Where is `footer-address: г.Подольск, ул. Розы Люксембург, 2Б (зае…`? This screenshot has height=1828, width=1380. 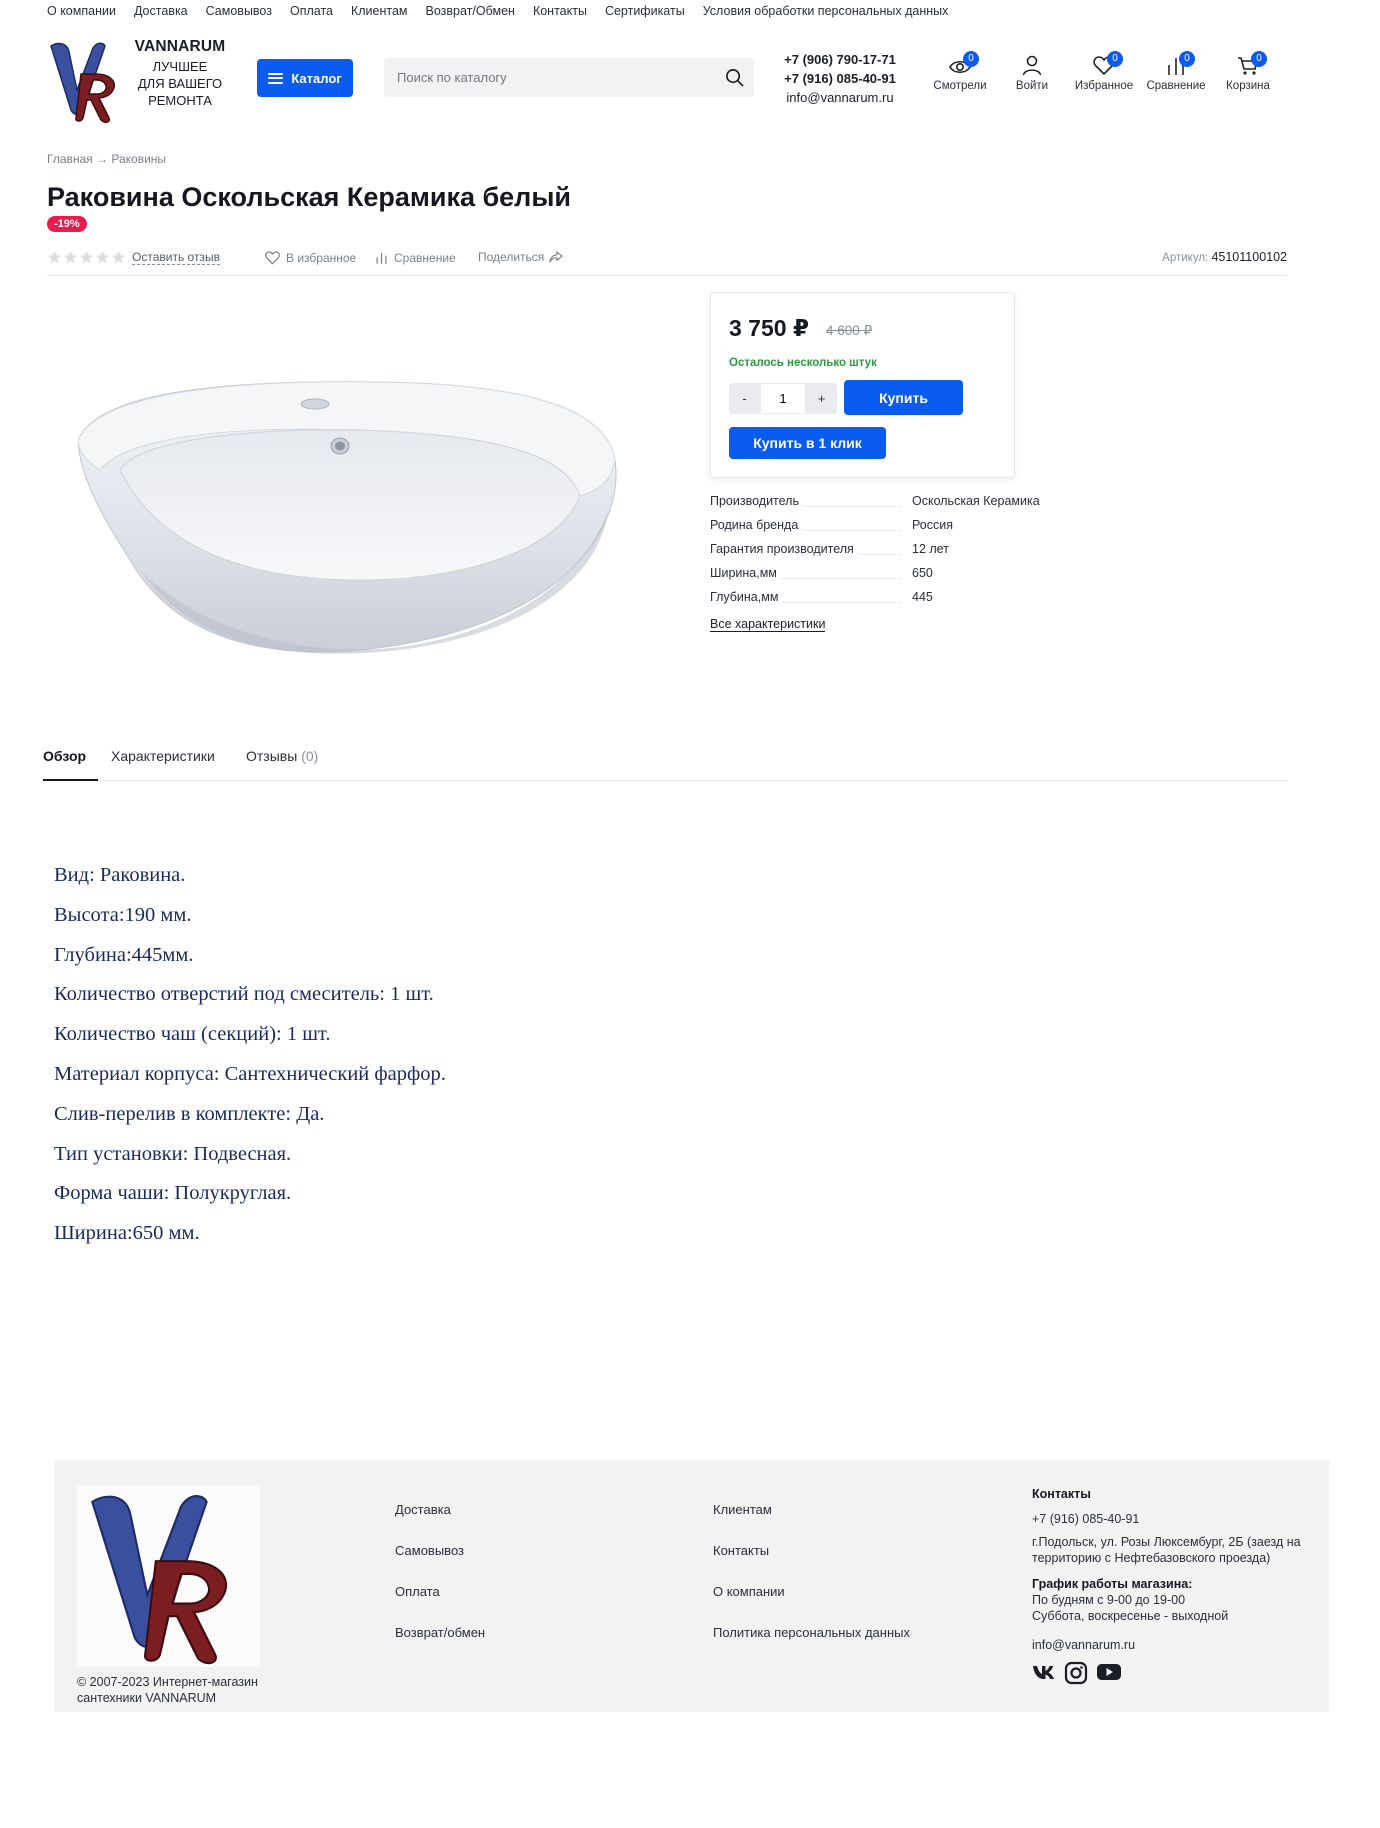 footer-address: г.Подольск, ул. Розы Люксембург, 2Б (зае… is located at coordinates (1166, 1550).